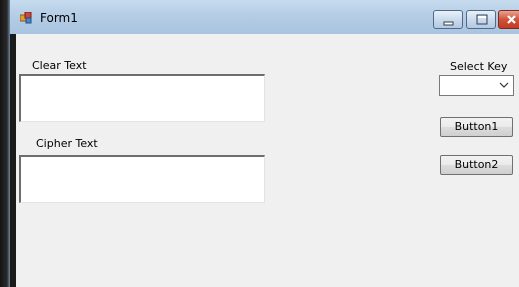 The height and width of the screenshot is (287, 519). Describe the element at coordinates (67, 143) in the screenshot. I see `cipher-text-label: Cipher Text` at that location.